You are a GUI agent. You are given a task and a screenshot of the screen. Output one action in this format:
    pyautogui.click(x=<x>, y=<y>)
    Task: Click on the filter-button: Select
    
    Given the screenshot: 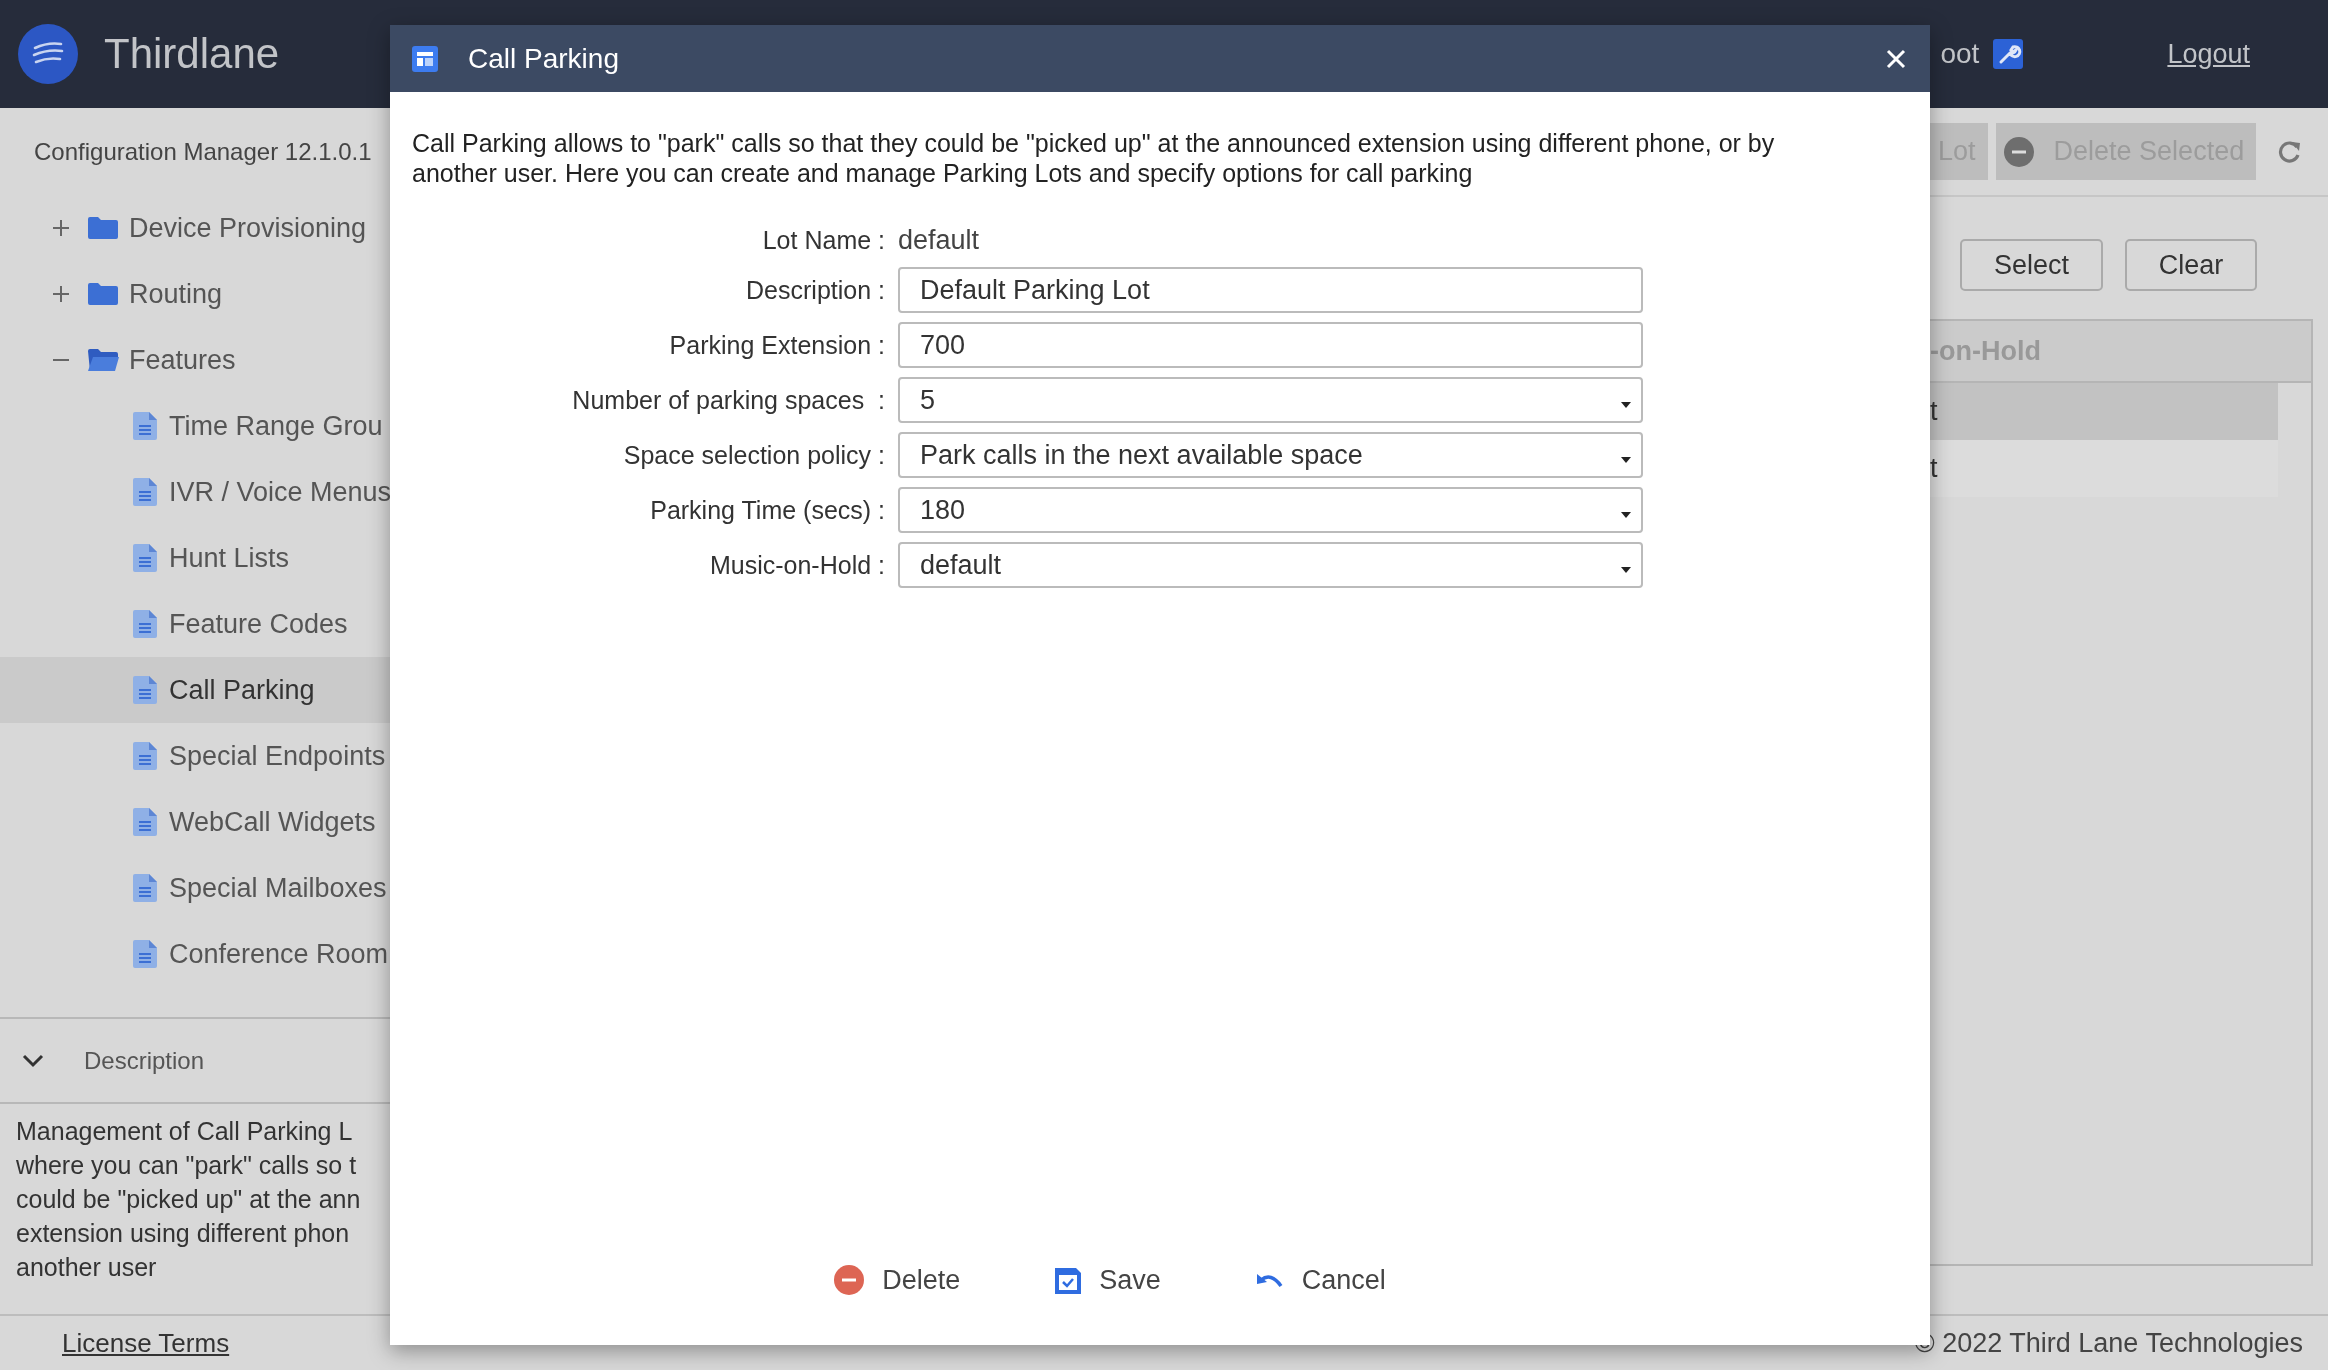 What is the action you would take?
    pyautogui.click(x=2031, y=265)
    